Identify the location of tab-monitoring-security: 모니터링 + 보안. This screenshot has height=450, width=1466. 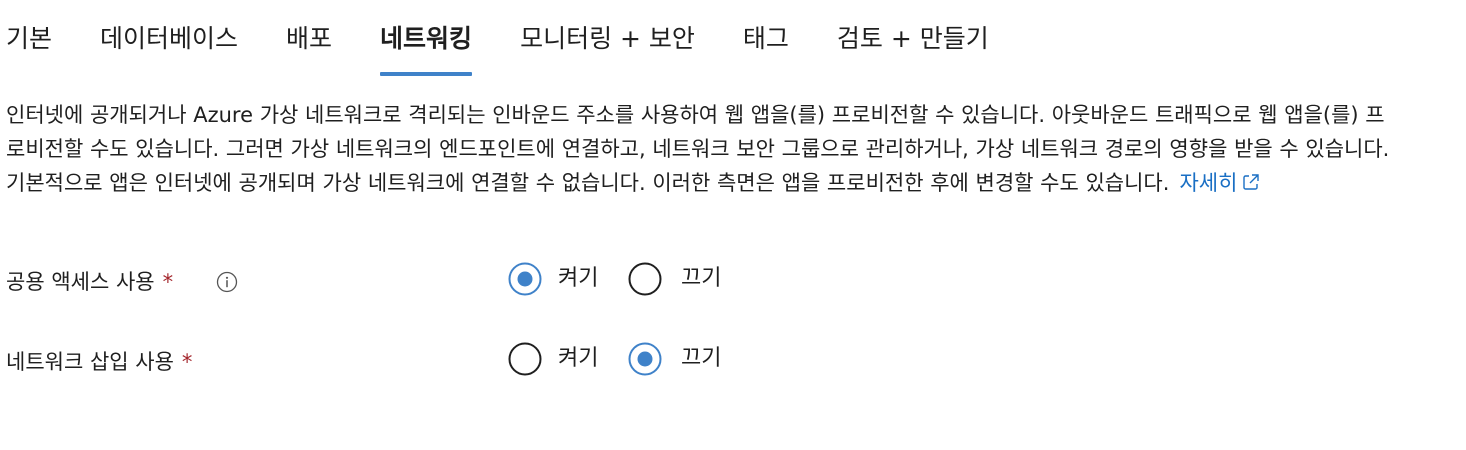
(607, 39).